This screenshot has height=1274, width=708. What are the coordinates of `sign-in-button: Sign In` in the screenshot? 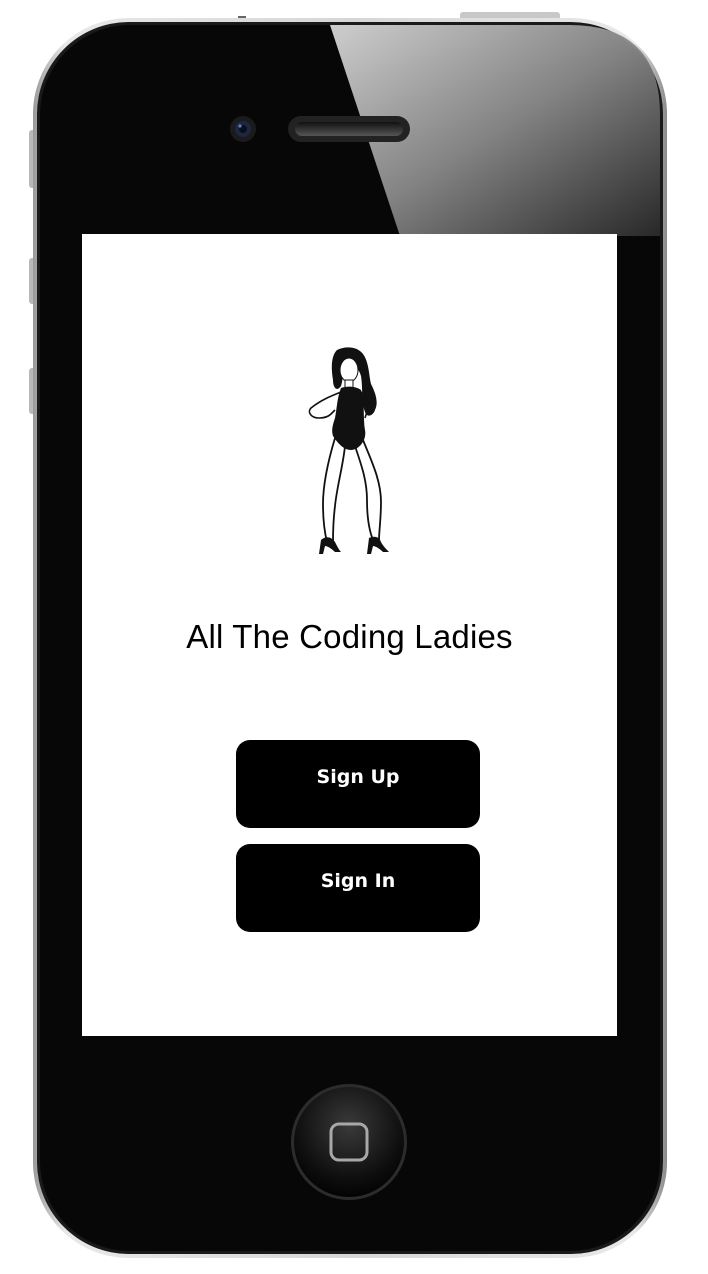 It's located at (358, 888).